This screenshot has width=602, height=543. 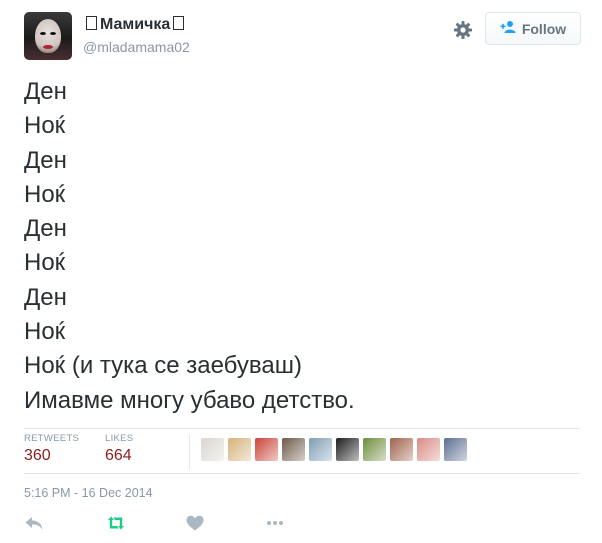 What do you see at coordinates (116, 525) in the screenshot?
I see `retweet-icon` at bounding box center [116, 525].